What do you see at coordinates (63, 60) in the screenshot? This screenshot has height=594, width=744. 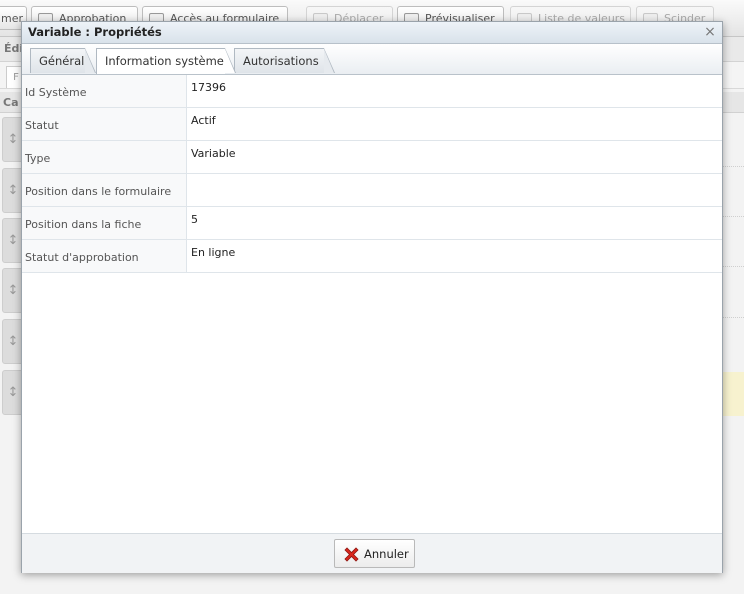 I see `tab-general: Général` at bounding box center [63, 60].